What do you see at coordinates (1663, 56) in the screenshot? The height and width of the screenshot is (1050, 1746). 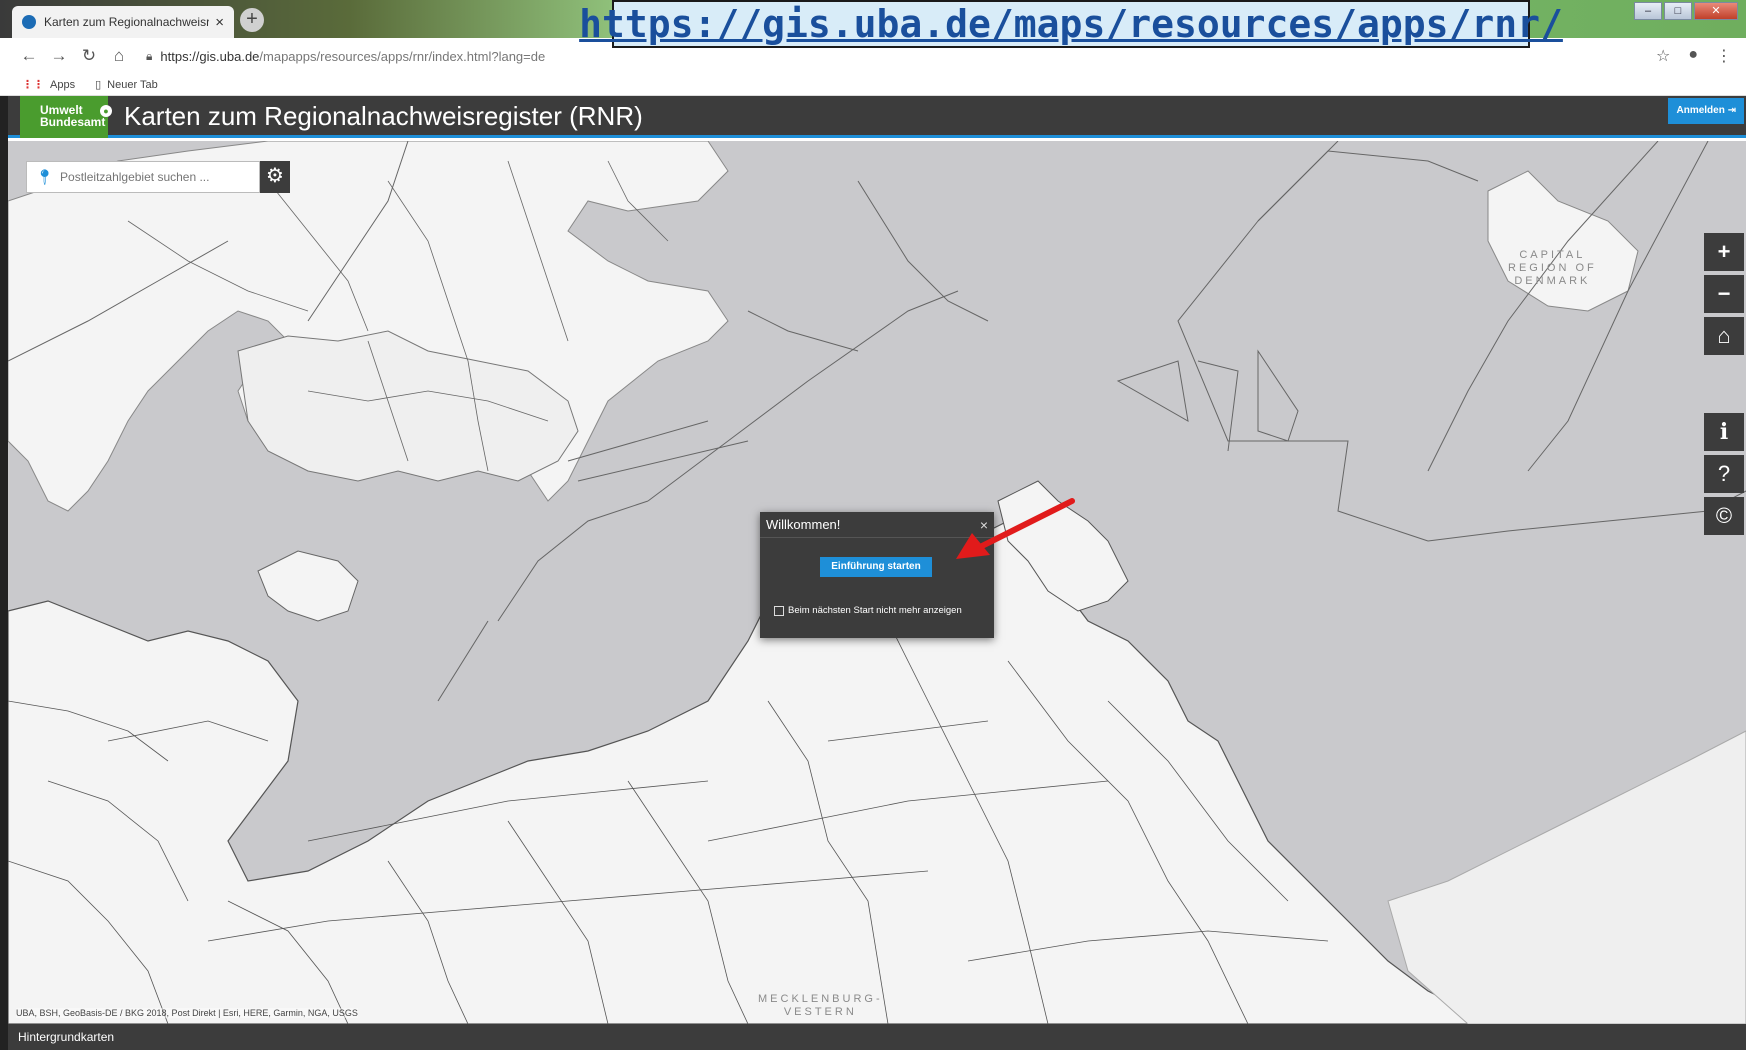 I see `bookmark-star-icon: ☆` at bounding box center [1663, 56].